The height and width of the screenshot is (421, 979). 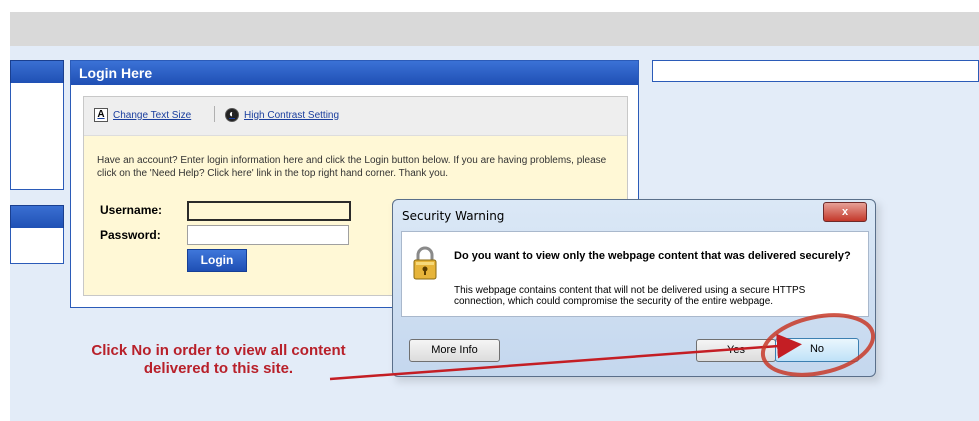 What do you see at coordinates (354, 73) in the screenshot?
I see `login-panel-header: Login Here` at bounding box center [354, 73].